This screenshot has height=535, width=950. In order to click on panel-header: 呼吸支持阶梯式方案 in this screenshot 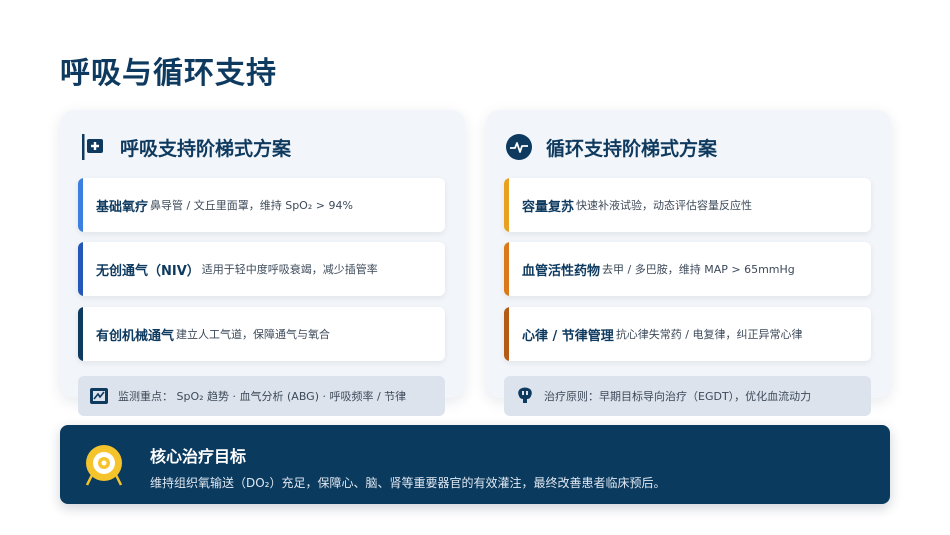, I will do `click(185, 147)`.